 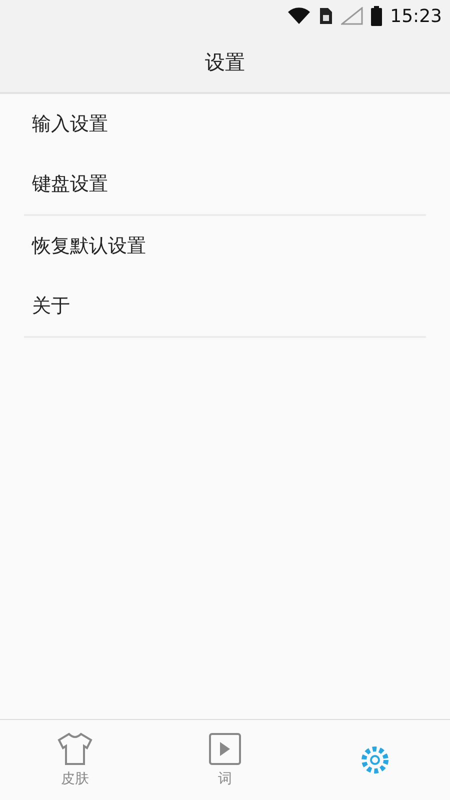 I want to click on settings-item: 输入设置, so click(x=225, y=124).